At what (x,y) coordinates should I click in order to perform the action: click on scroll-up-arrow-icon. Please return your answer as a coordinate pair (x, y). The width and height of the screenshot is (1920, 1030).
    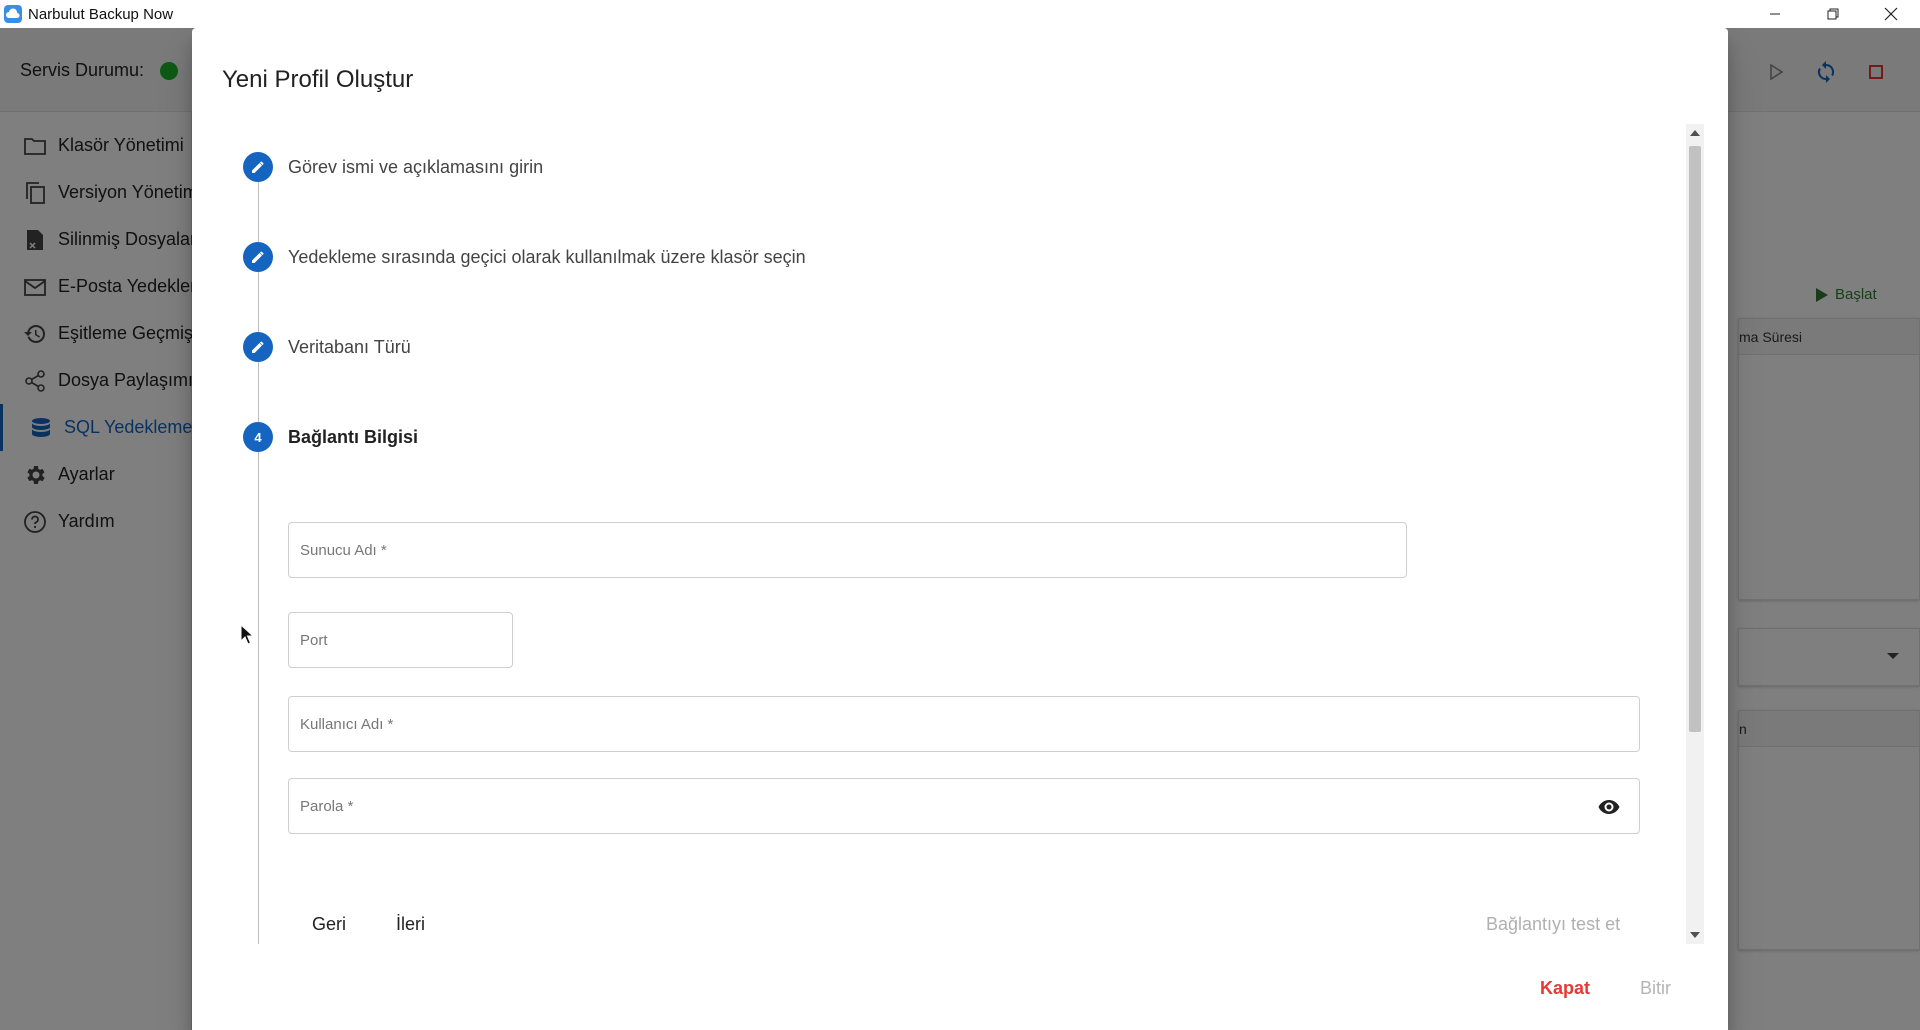
    Looking at the image, I should click on (1695, 133).